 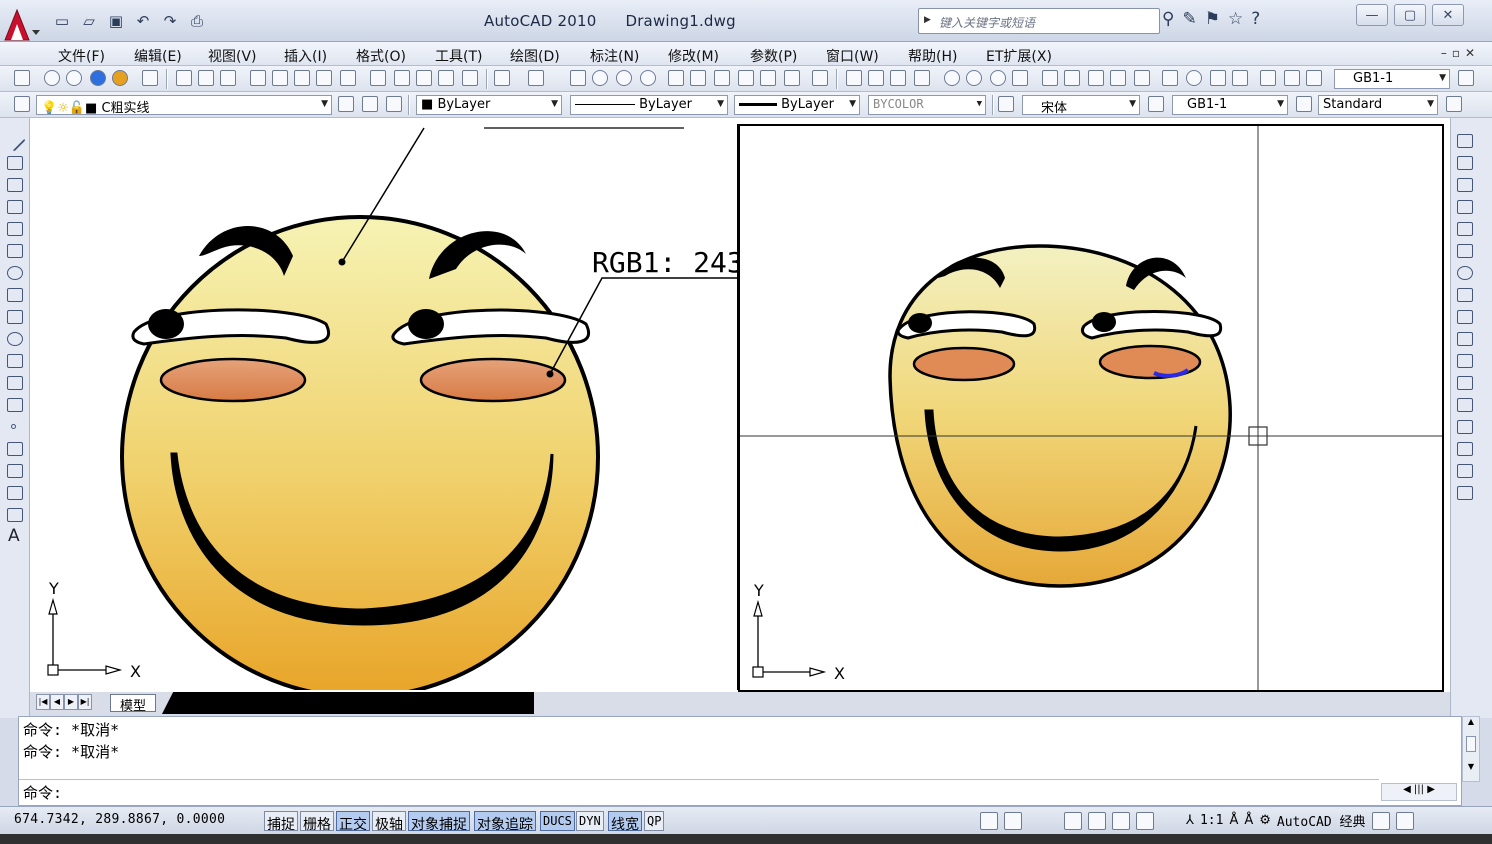 What do you see at coordinates (1248, 820) in the screenshot?
I see `auto-scale-icon: Å` at bounding box center [1248, 820].